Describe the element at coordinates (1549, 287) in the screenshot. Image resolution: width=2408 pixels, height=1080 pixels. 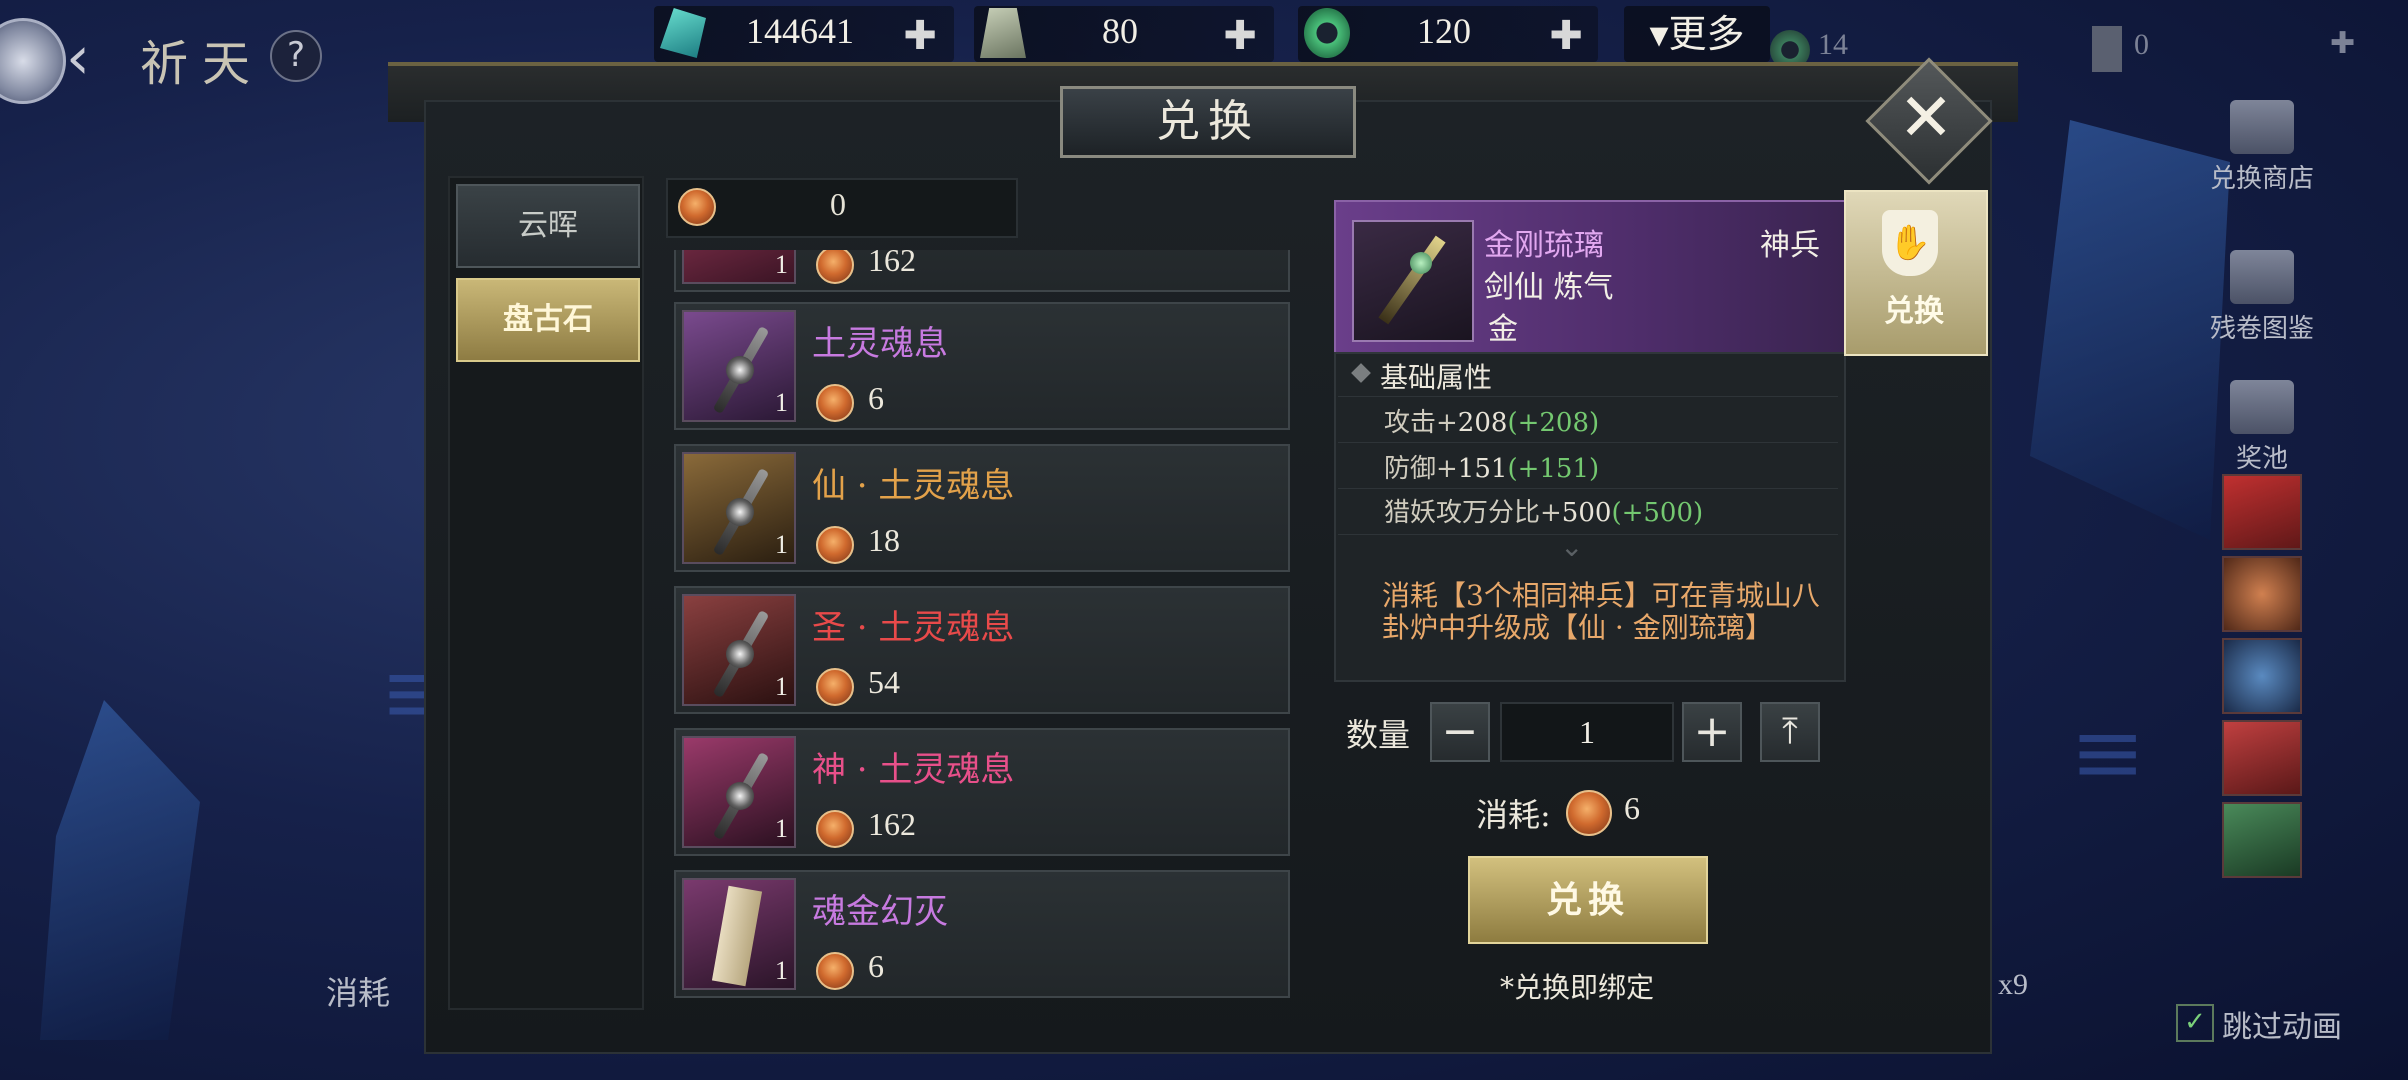
I see `detail-item-class: 剑仙 炼气` at that location.